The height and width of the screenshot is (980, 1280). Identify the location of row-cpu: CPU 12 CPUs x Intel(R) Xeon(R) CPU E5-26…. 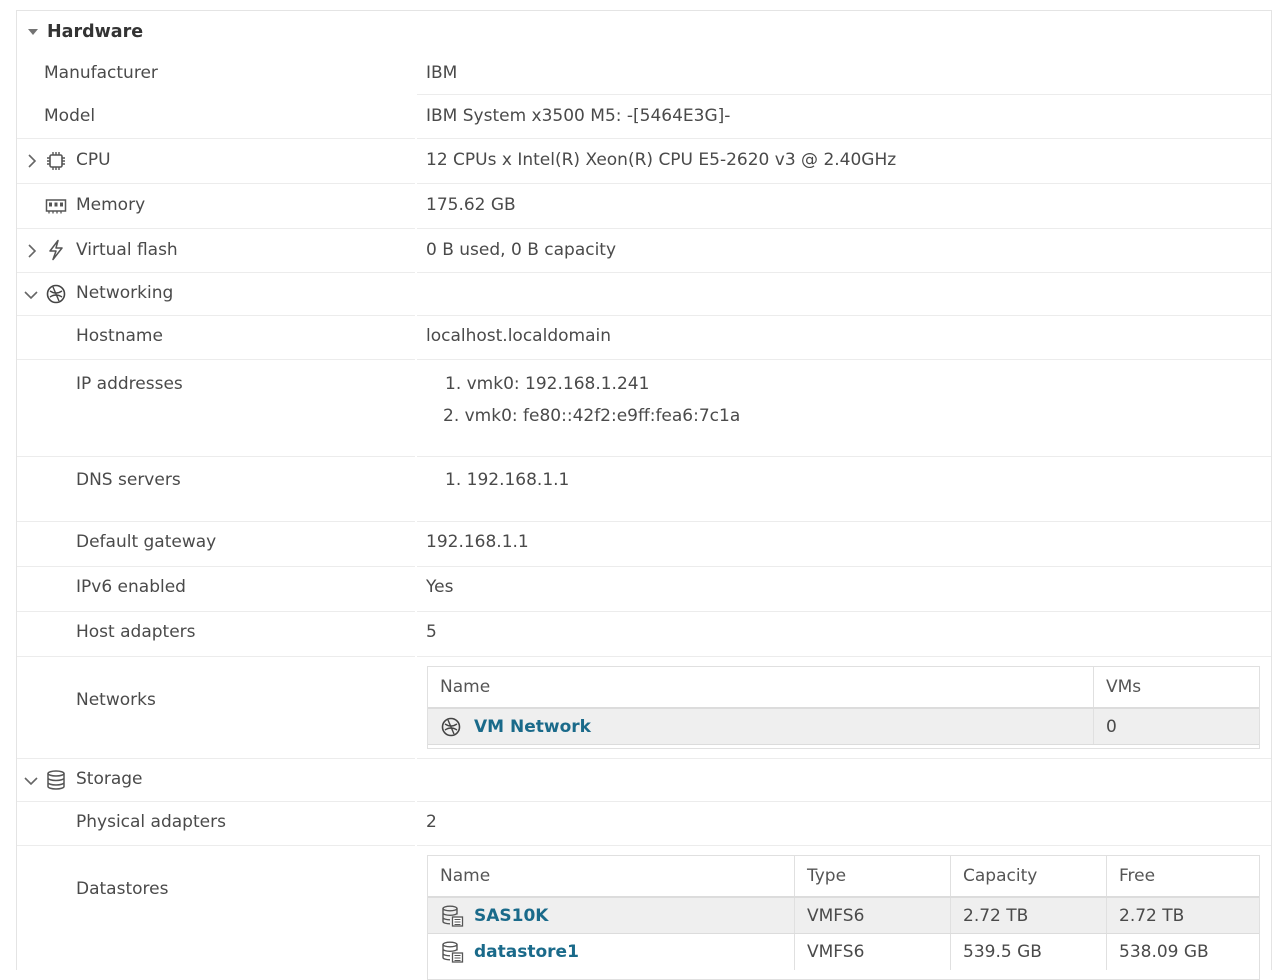
(644, 161).